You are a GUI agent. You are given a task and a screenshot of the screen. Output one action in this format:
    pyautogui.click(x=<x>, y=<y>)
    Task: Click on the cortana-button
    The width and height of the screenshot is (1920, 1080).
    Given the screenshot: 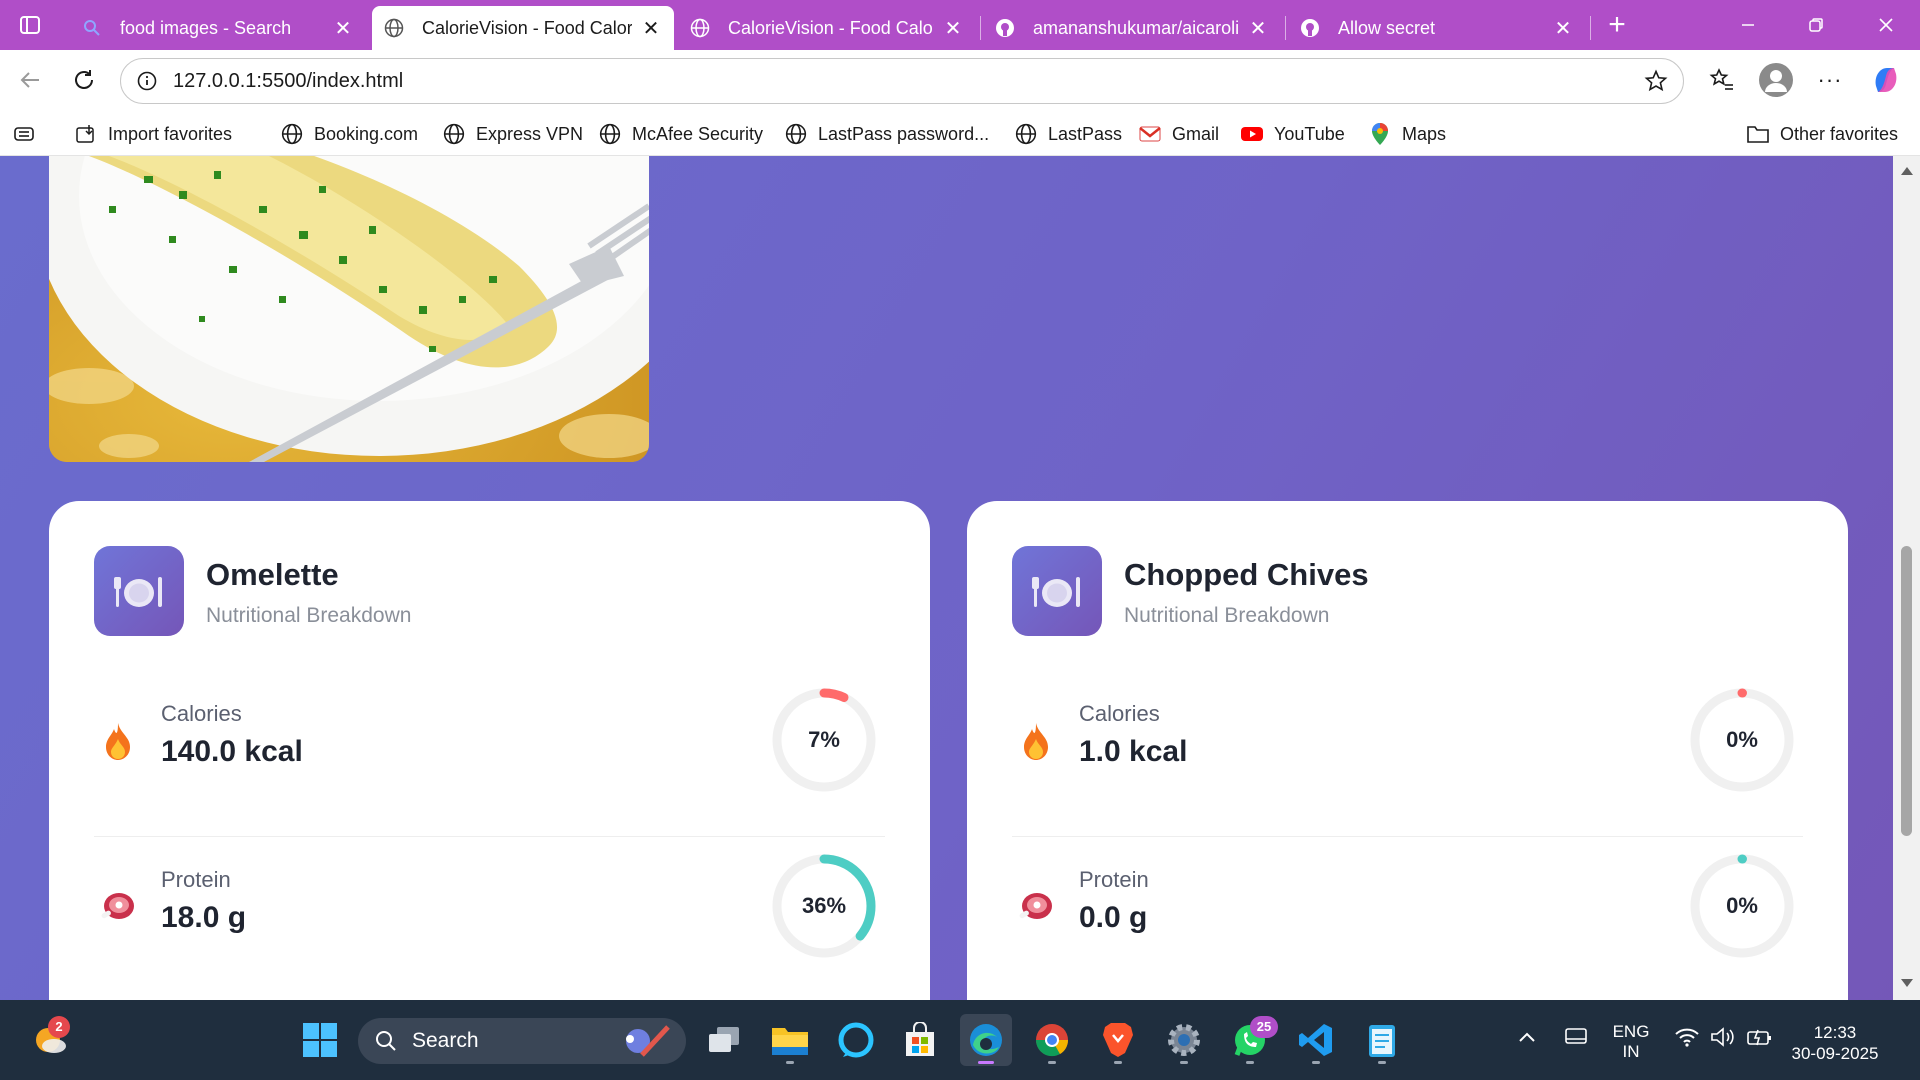 What is the action you would take?
    pyautogui.click(x=856, y=1040)
    